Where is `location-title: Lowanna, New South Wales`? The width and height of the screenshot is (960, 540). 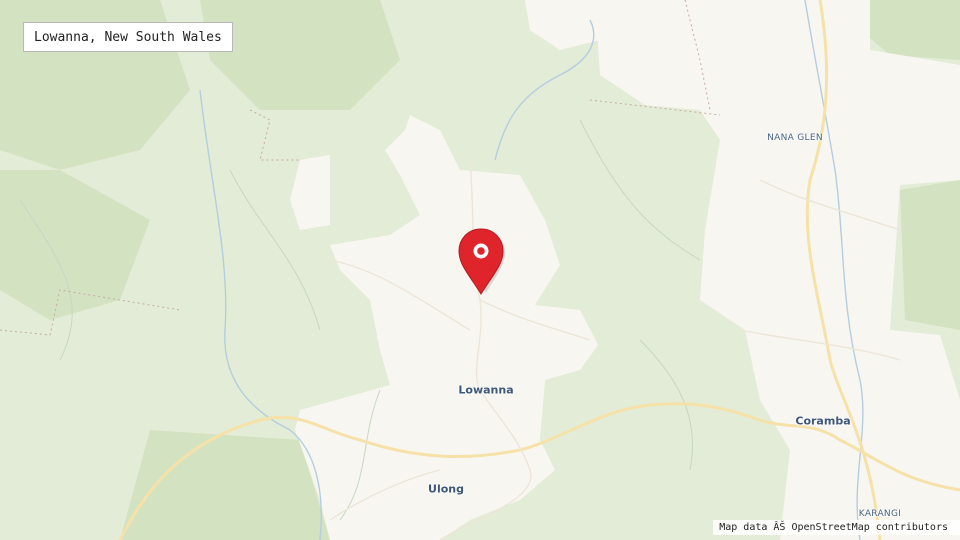 location-title: Lowanna, New South Wales is located at coordinates (128, 37).